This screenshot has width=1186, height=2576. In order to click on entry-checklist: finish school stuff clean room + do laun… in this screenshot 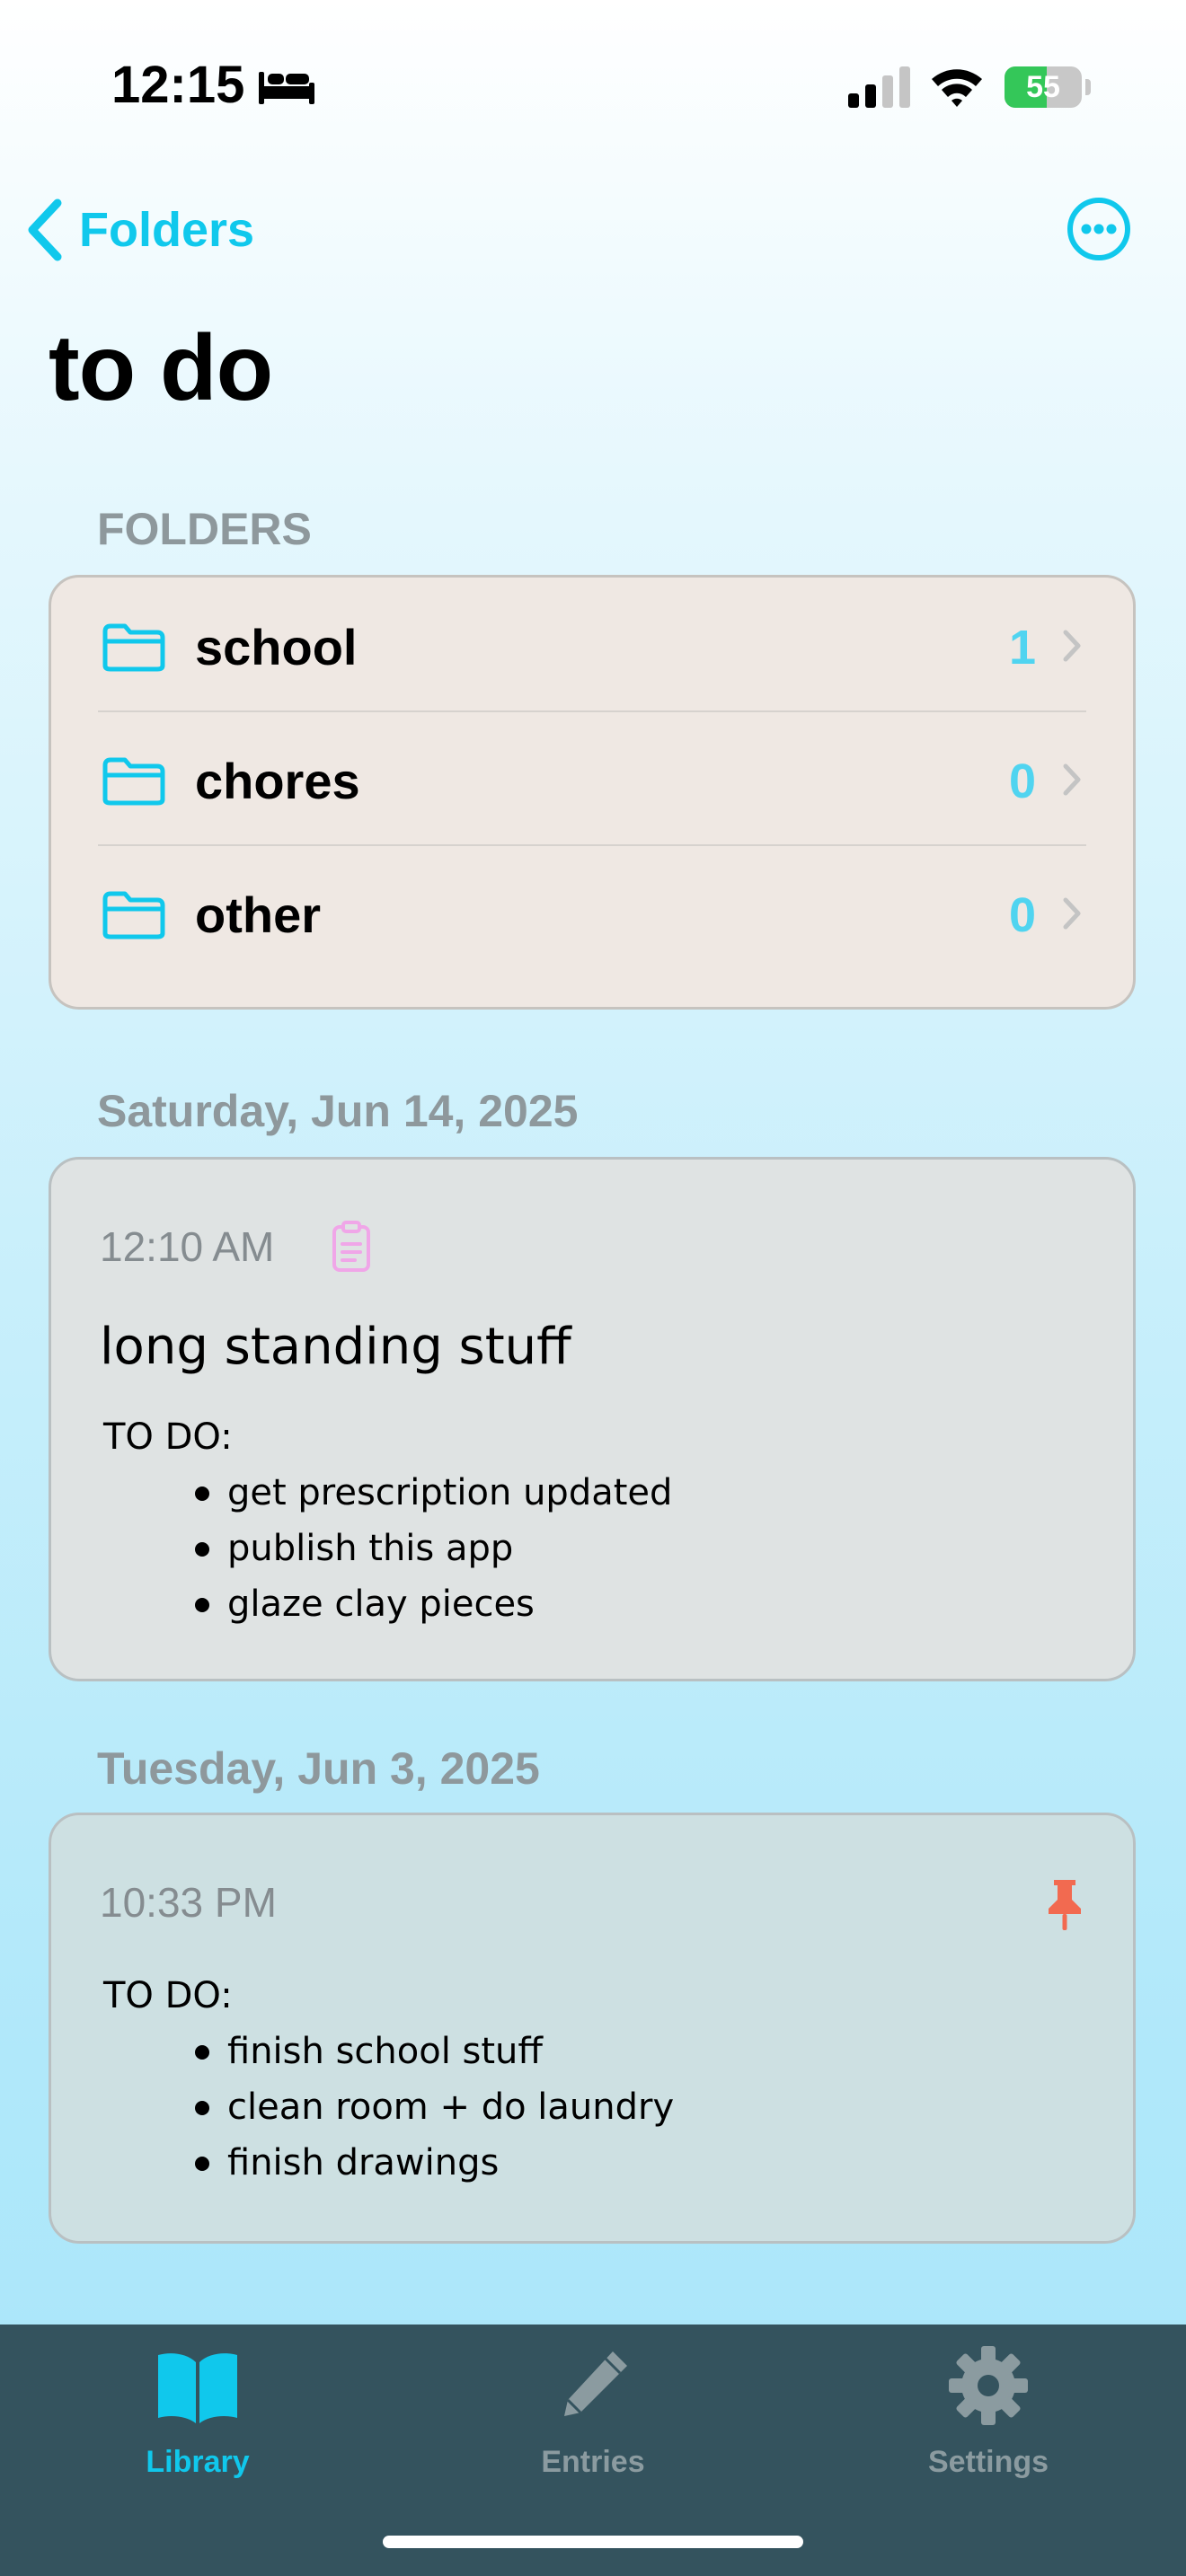, I will do `click(388, 2107)`.